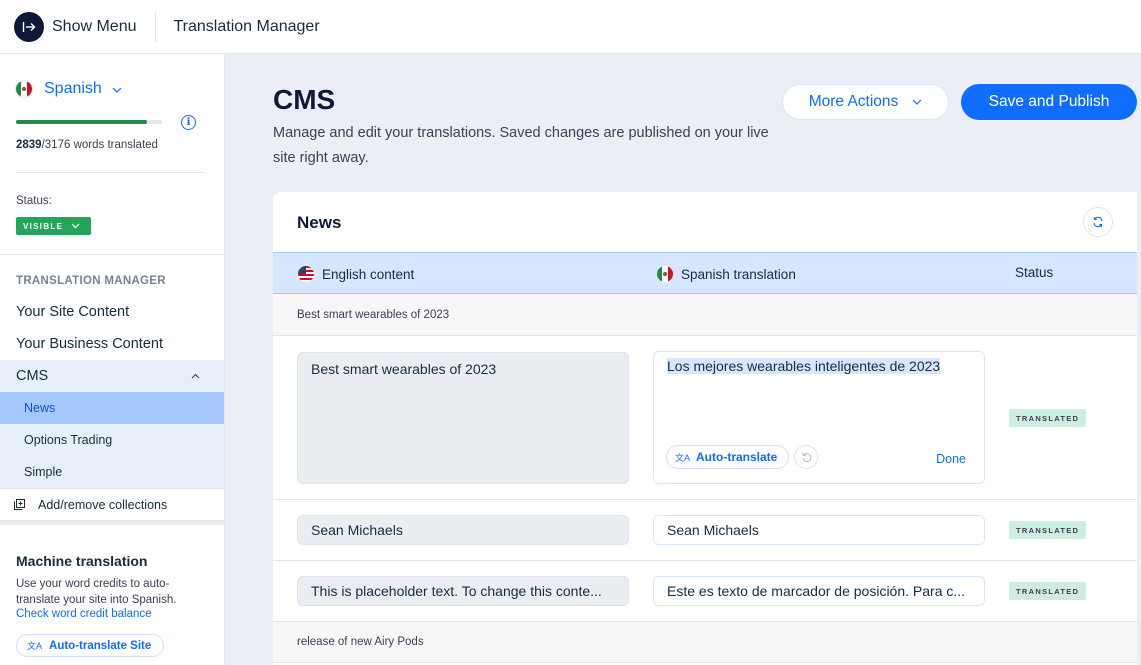 The width and height of the screenshot is (1141, 665). What do you see at coordinates (84, 614) in the screenshot?
I see `check-credit-balance-link: Check word credit balance` at bounding box center [84, 614].